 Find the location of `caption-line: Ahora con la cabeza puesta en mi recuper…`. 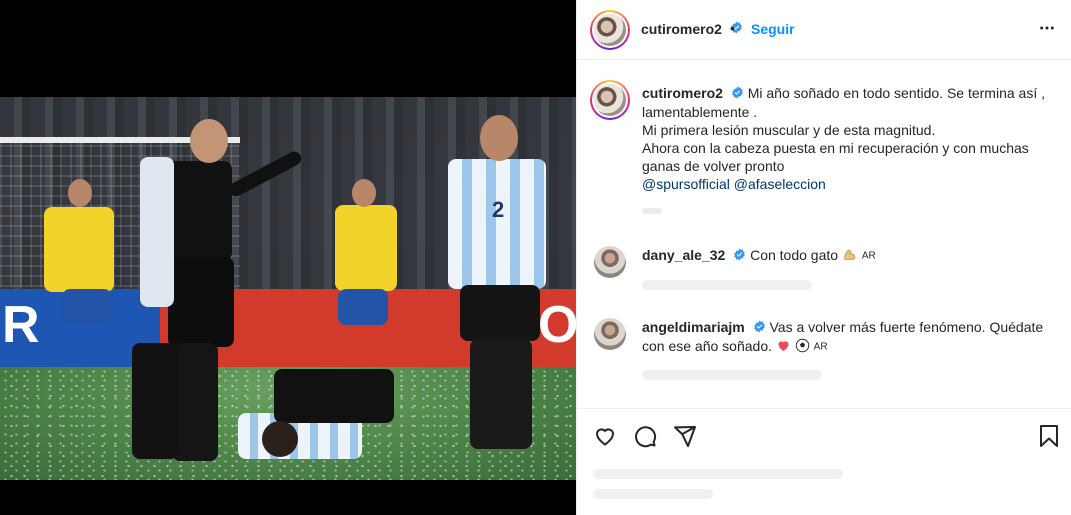

caption-line: Ahora con la cabeza puesta en mi recuper… is located at coordinates (835, 148).